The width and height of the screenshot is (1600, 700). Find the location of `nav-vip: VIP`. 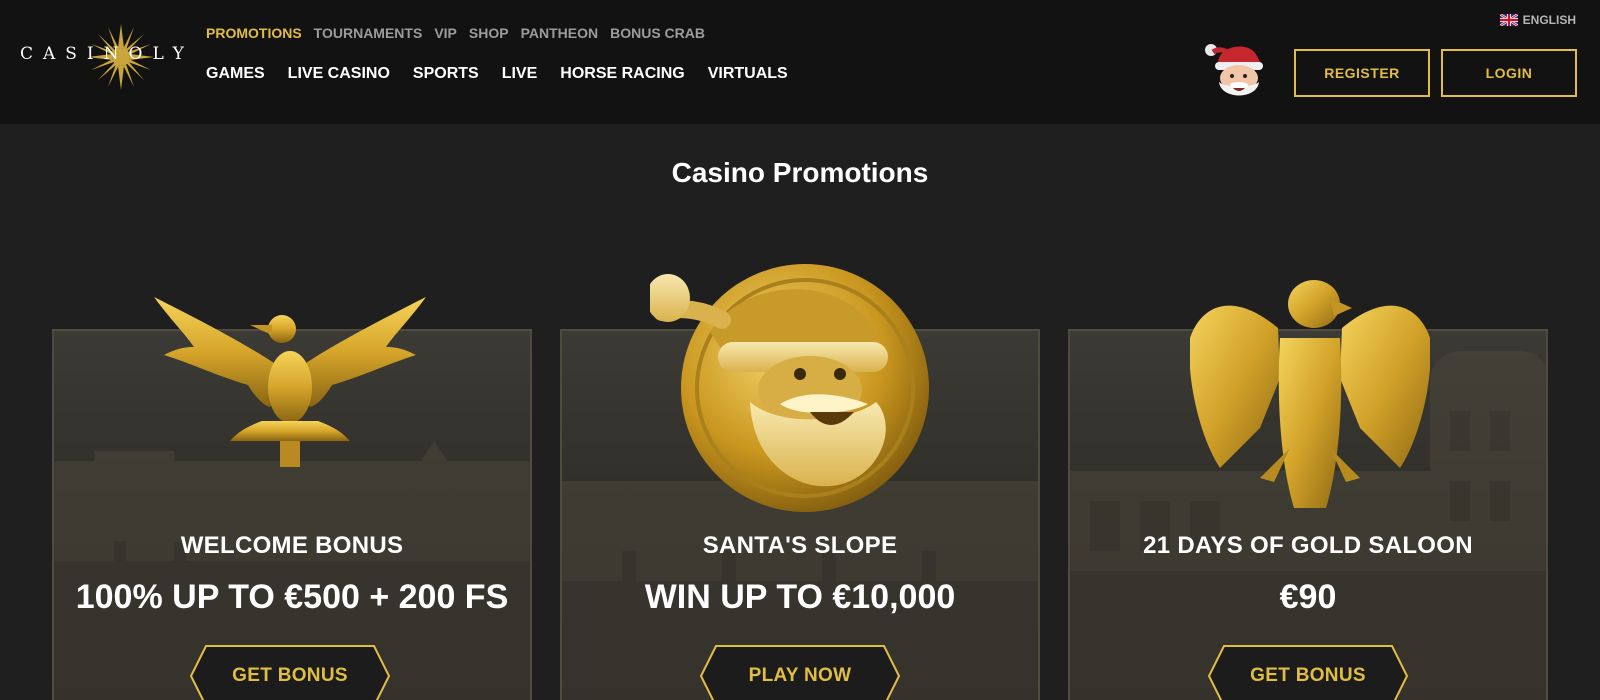

nav-vip: VIP is located at coordinates (445, 33).